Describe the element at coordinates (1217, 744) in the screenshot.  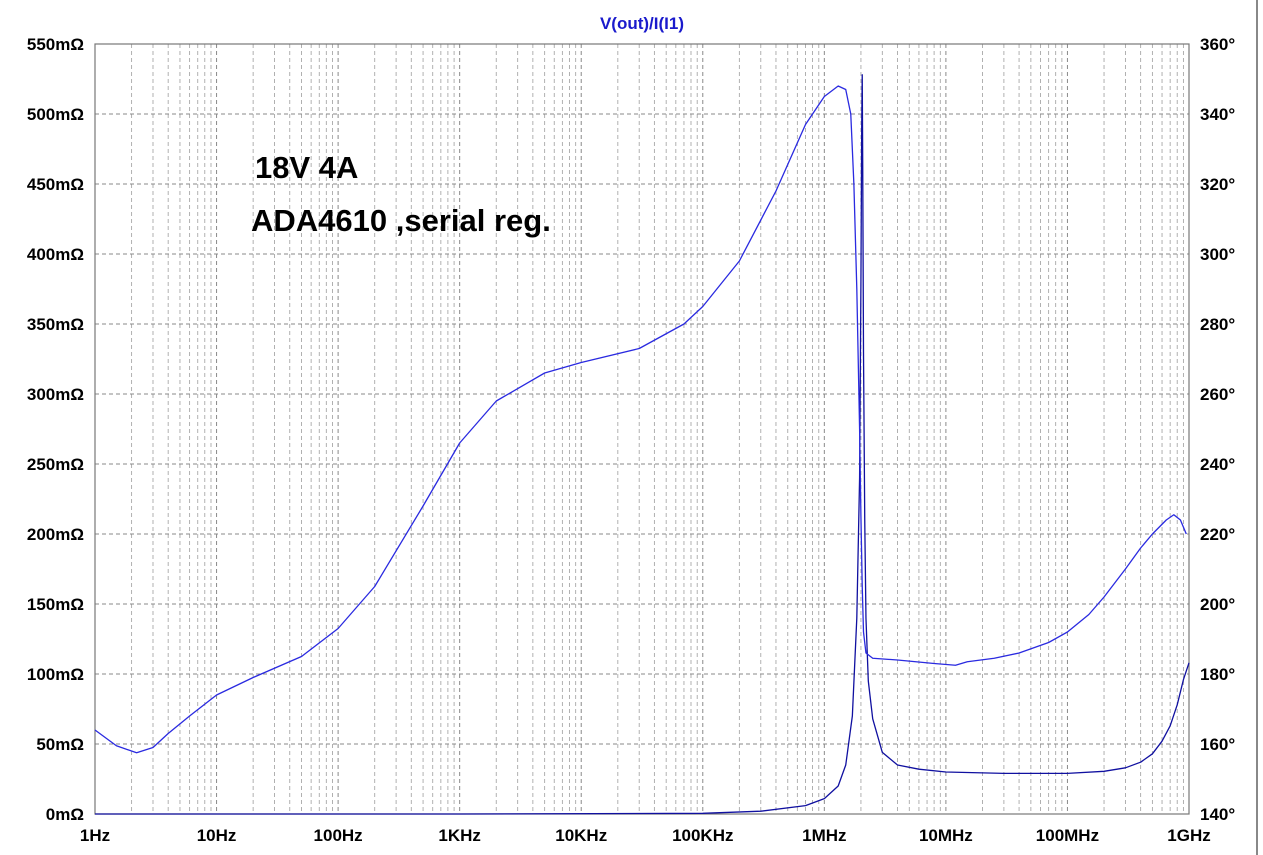
I see `y-right-tick-label: 160°` at that location.